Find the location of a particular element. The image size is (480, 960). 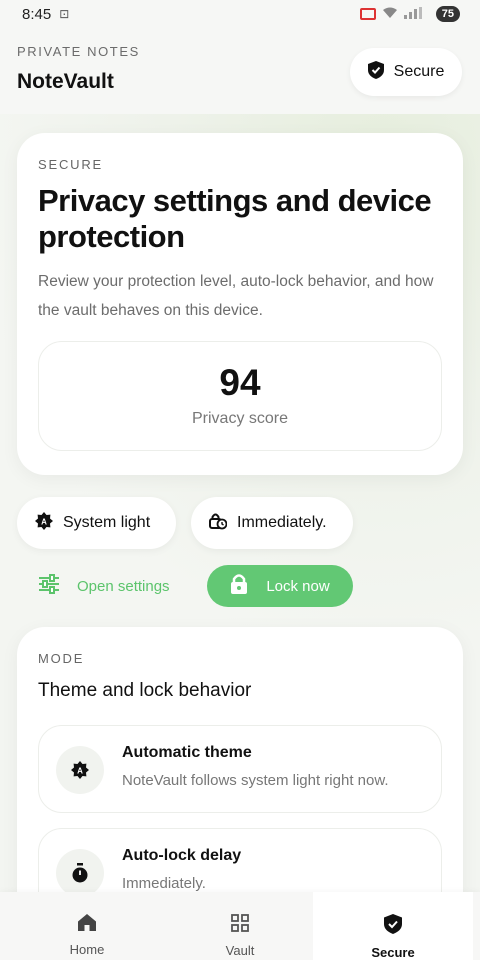

bottom-navigation: Home Vault Secure is located at coordinates (240, 926).